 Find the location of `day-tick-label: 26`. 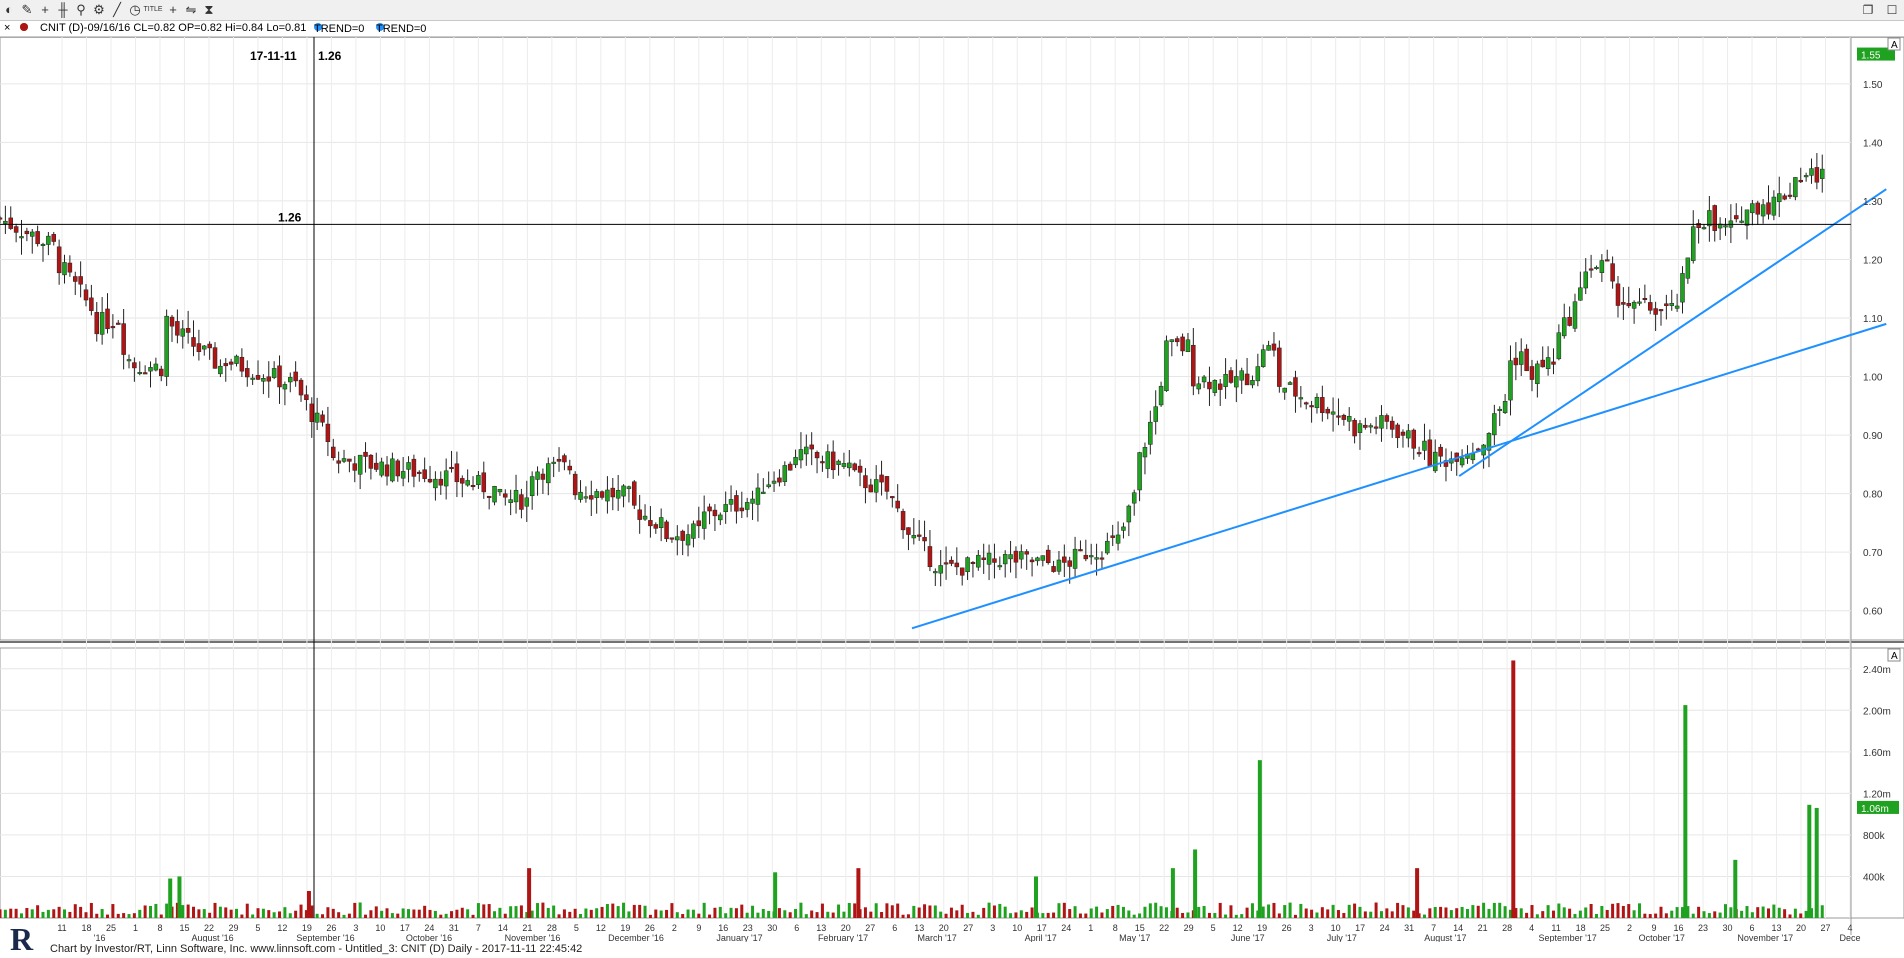

day-tick-label: 26 is located at coordinates (650, 928).